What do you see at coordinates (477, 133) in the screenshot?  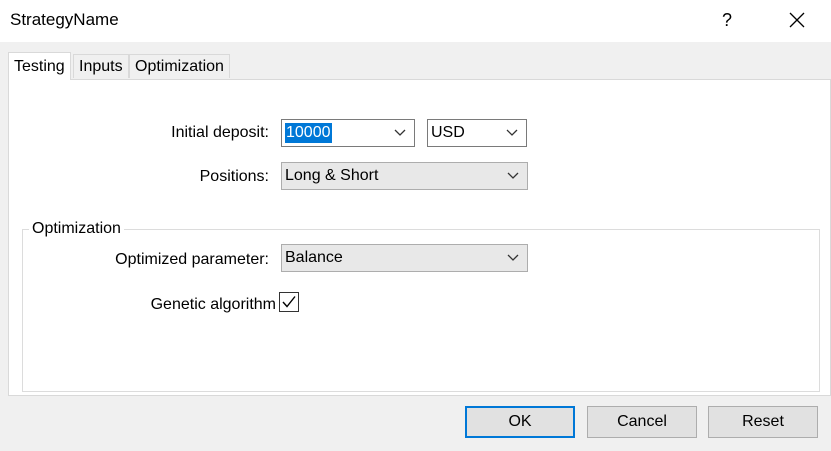 I see `currency-combobox: USD` at bounding box center [477, 133].